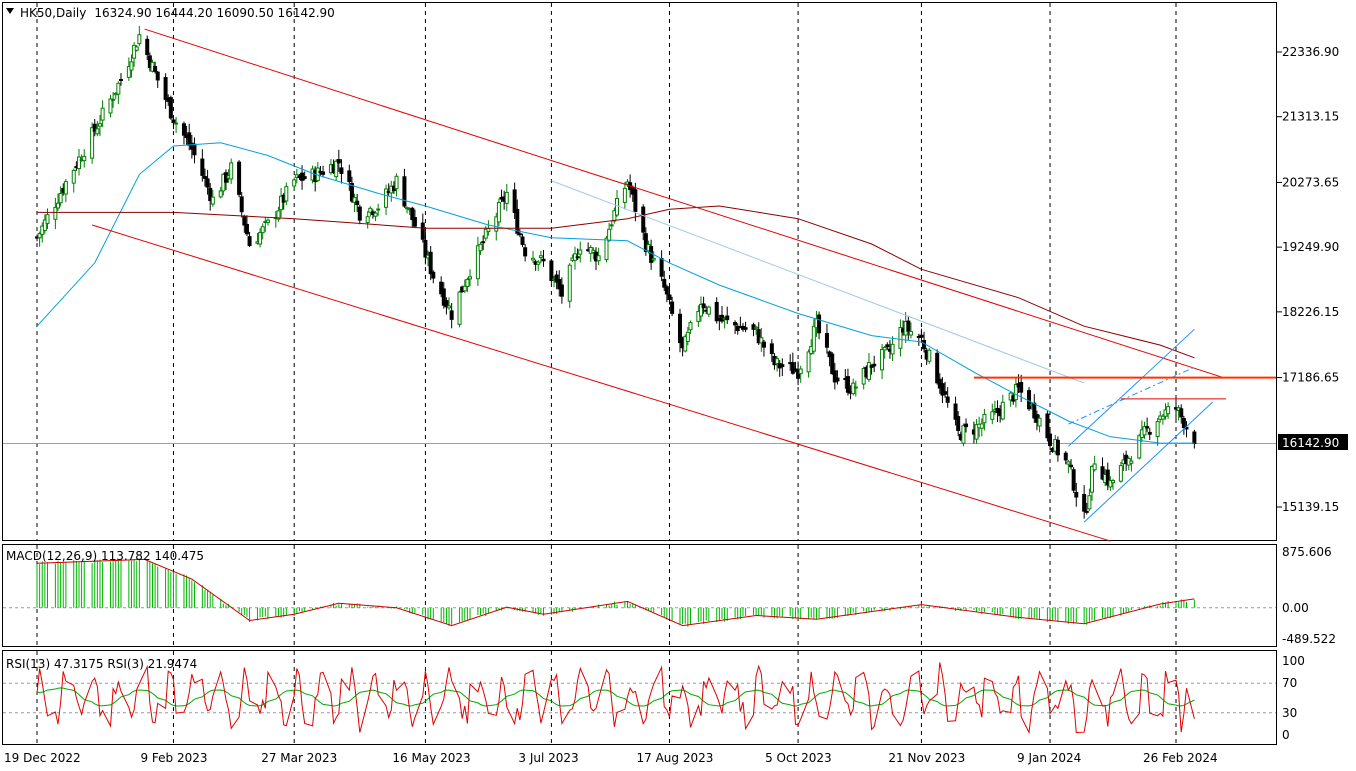 This screenshot has width=1356, height=771. I want to click on x-axis-tick-label: 3 Jul 2023, so click(548, 758).